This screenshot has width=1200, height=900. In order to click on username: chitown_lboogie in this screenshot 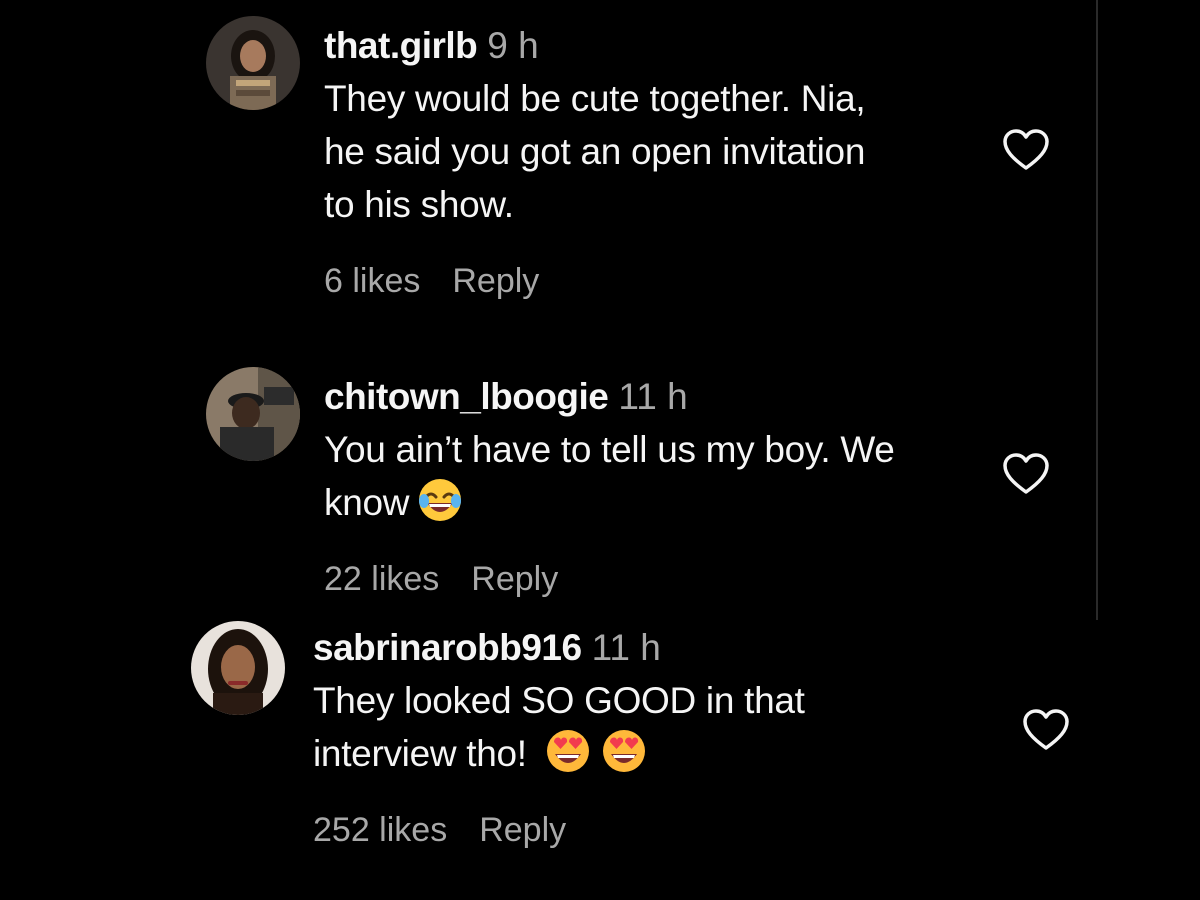, I will do `click(466, 396)`.